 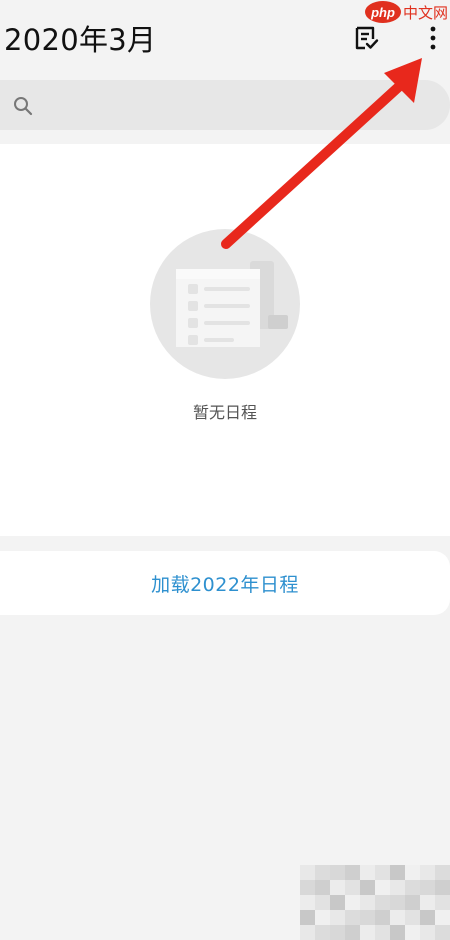 I want to click on load-schedule-label: 加载2022年日程, so click(x=225, y=584).